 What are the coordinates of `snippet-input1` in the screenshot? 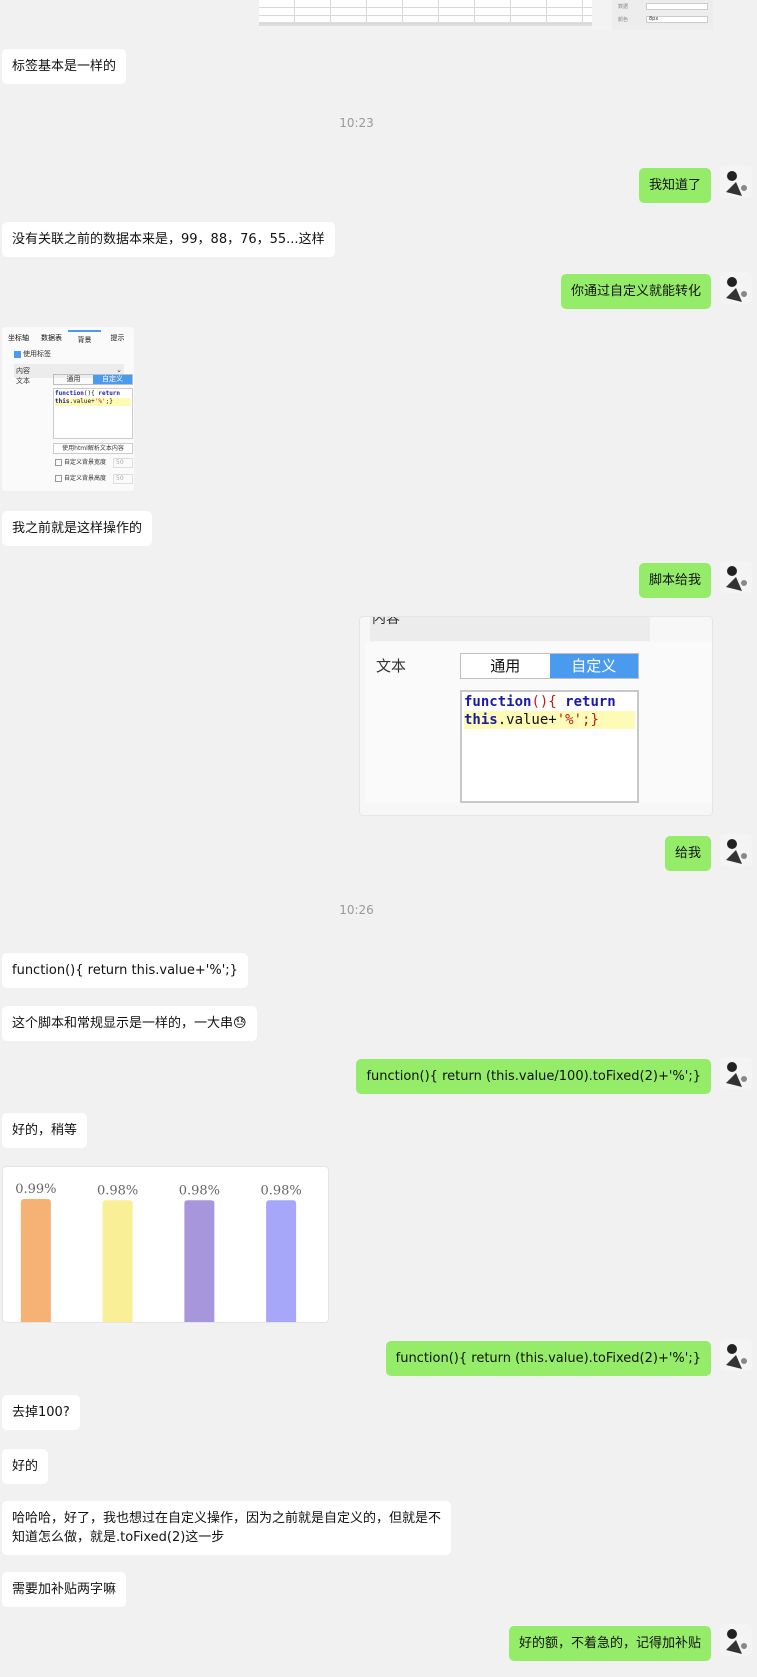 It's located at (677, 6).